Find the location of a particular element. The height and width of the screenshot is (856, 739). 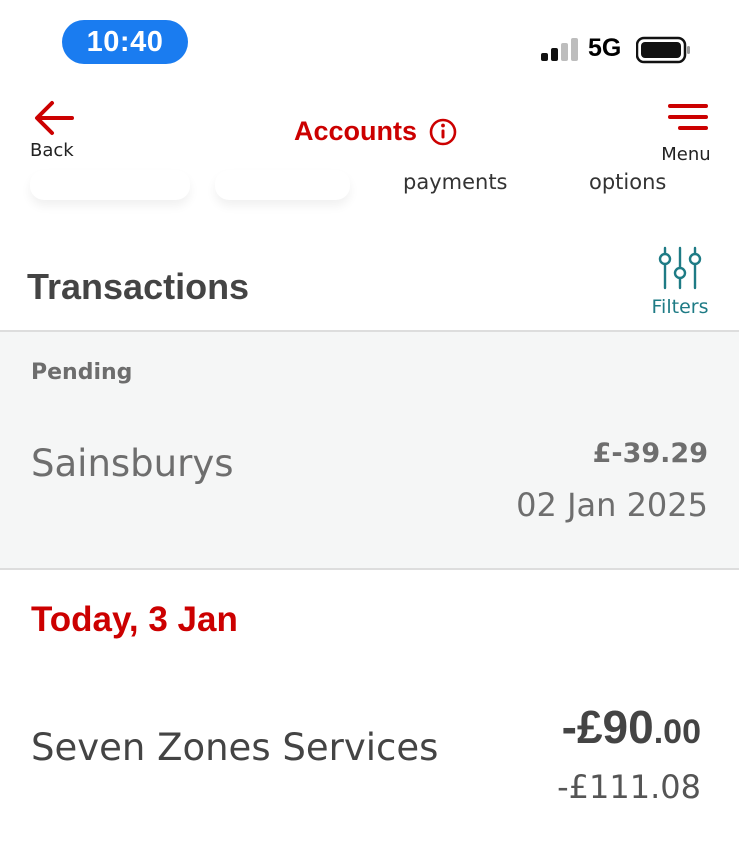

transactions-header: Transactions Filters is located at coordinates (369, 281).